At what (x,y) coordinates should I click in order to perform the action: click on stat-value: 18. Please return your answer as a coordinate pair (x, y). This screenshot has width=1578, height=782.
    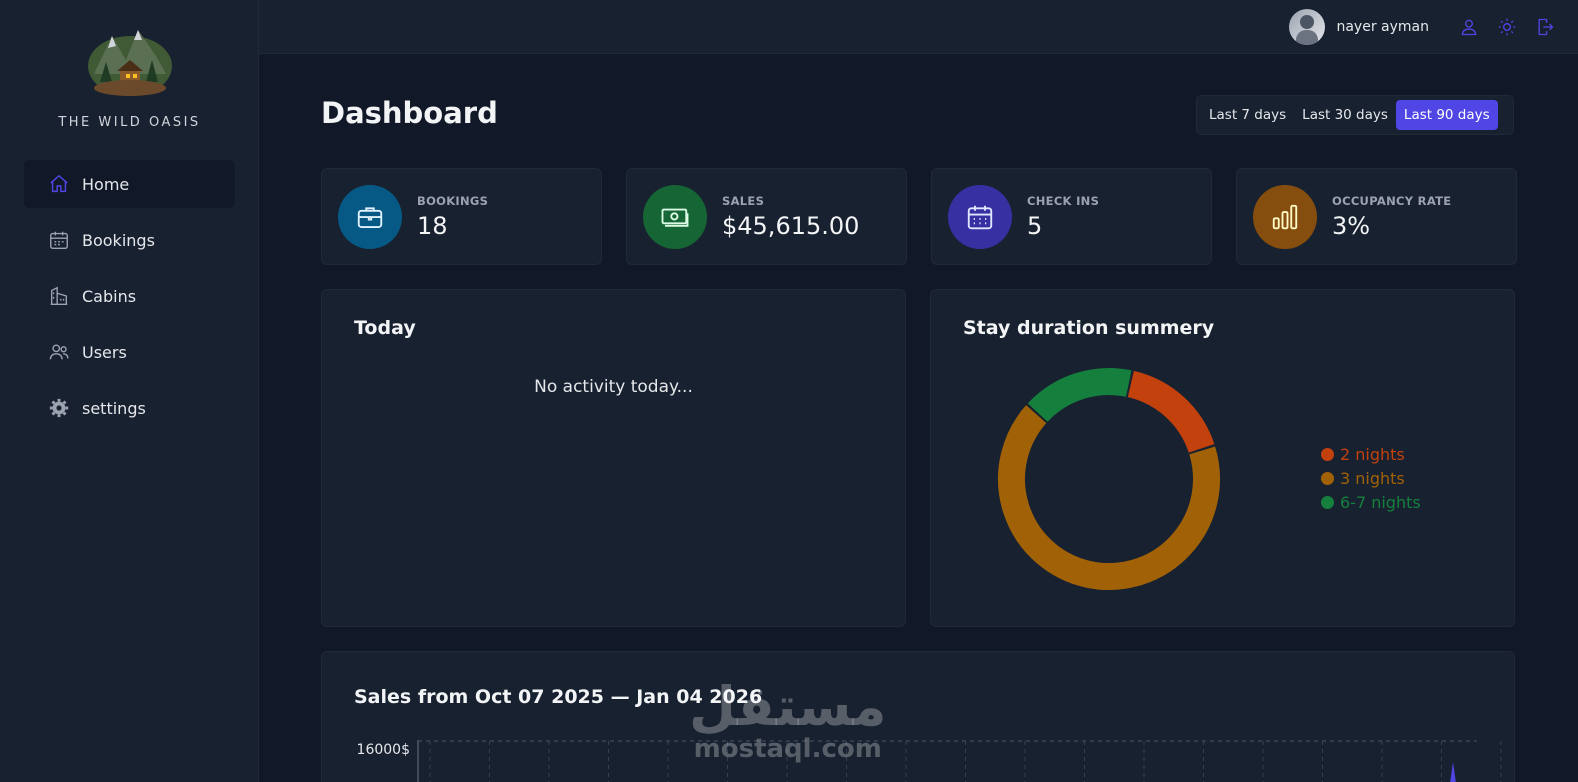
    Looking at the image, I should click on (432, 225).